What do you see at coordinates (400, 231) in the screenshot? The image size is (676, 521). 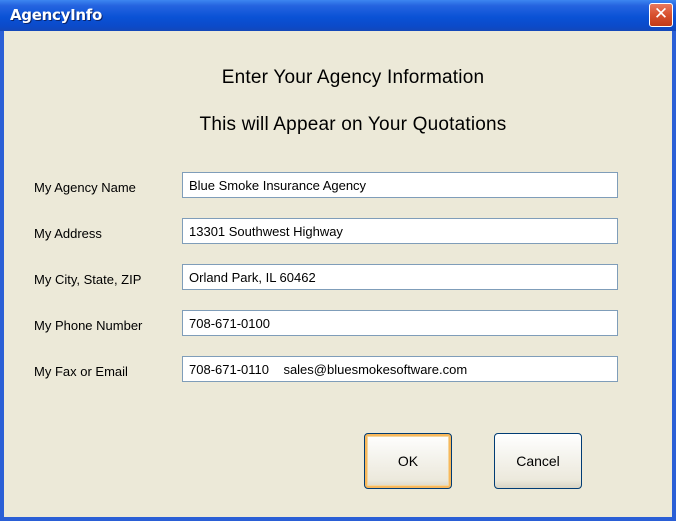 I see `address-input` at bounding box center [400, 231].